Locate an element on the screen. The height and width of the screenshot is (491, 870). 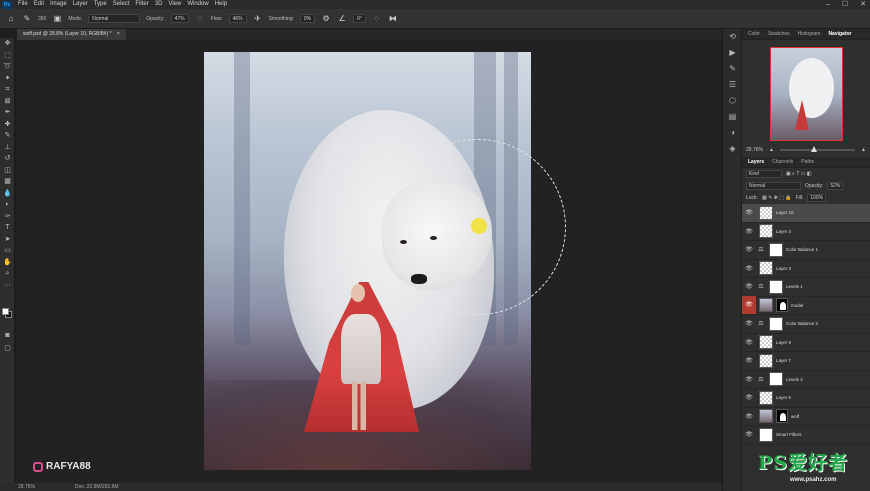
slider-knob is located at coordinates (814, 149).